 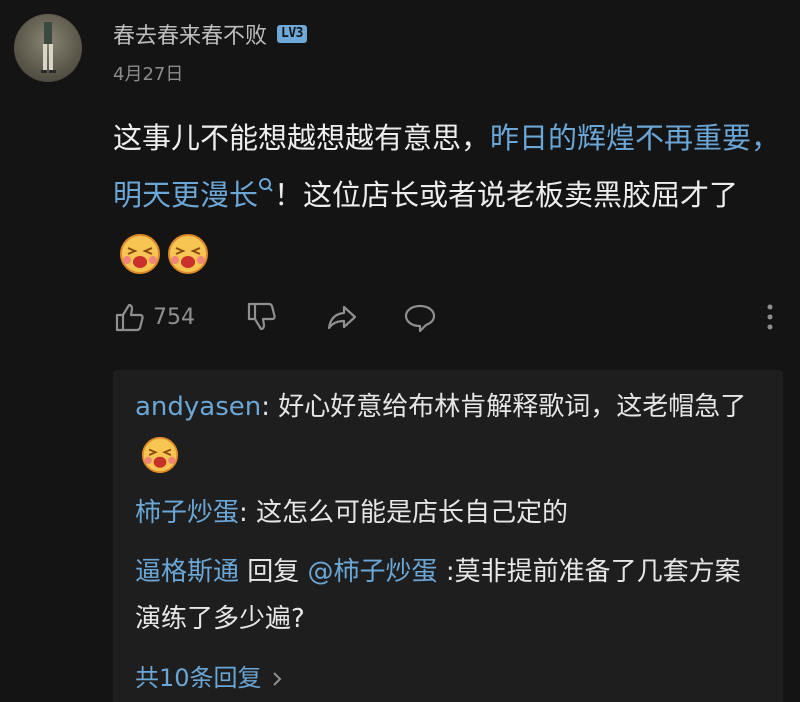 I want to click on share-button, so click(x=342, y=317).